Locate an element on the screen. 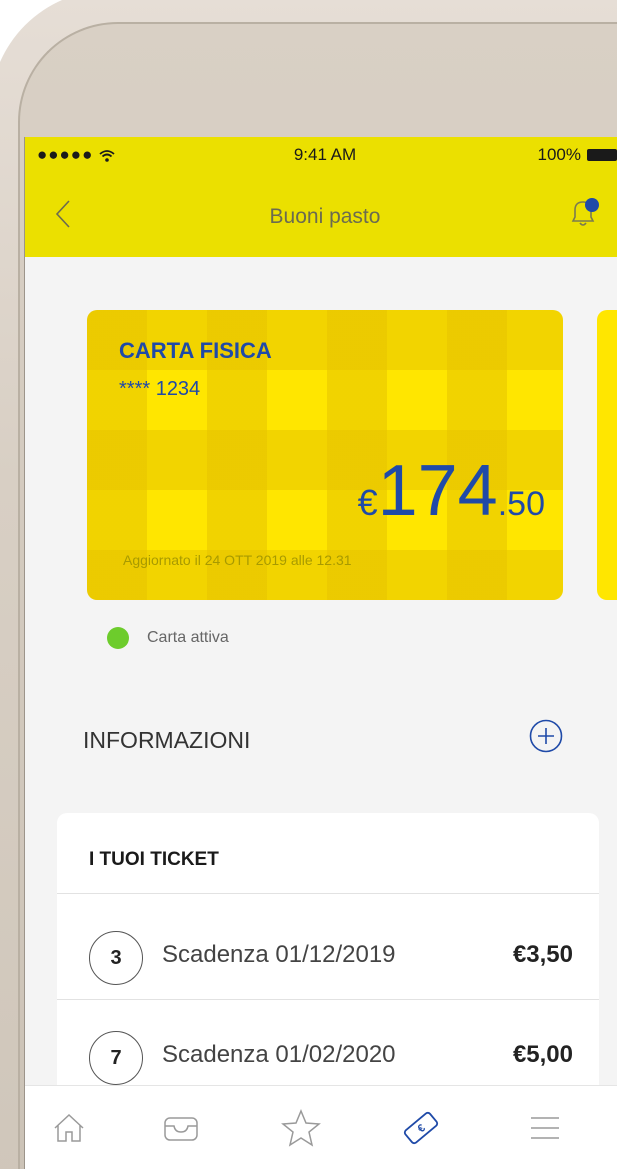 Image resolution: width=617 pixels, height=1169 pixels. battery-icon is located at coordinates (602, 155).